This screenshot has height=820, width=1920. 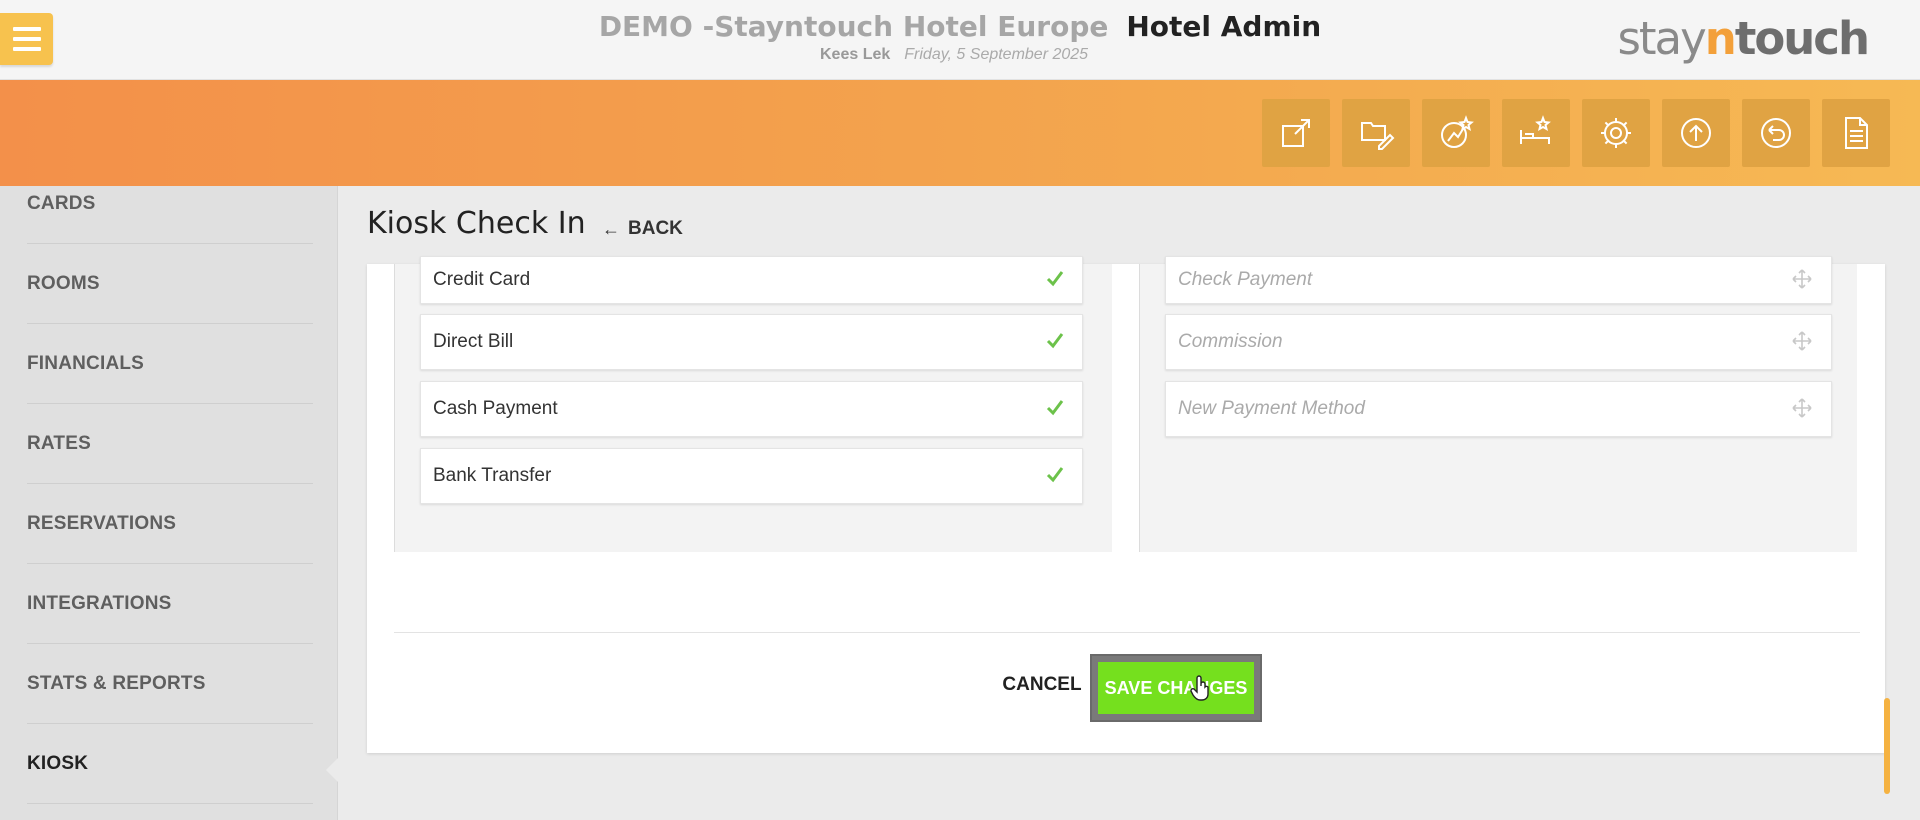 What do you see at coordinates (655, 228) in the screenshot?
I see `back-label: BACK` at bounding box center [655, 228].